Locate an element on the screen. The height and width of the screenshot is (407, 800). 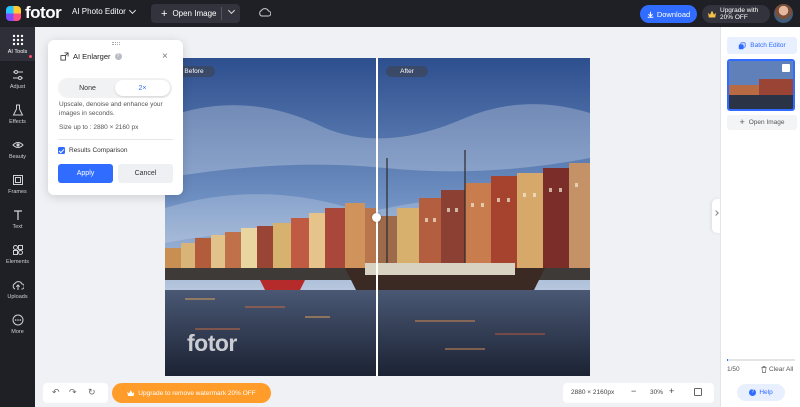
clear-all-button: Clear All is located at coordinates (777, 369).